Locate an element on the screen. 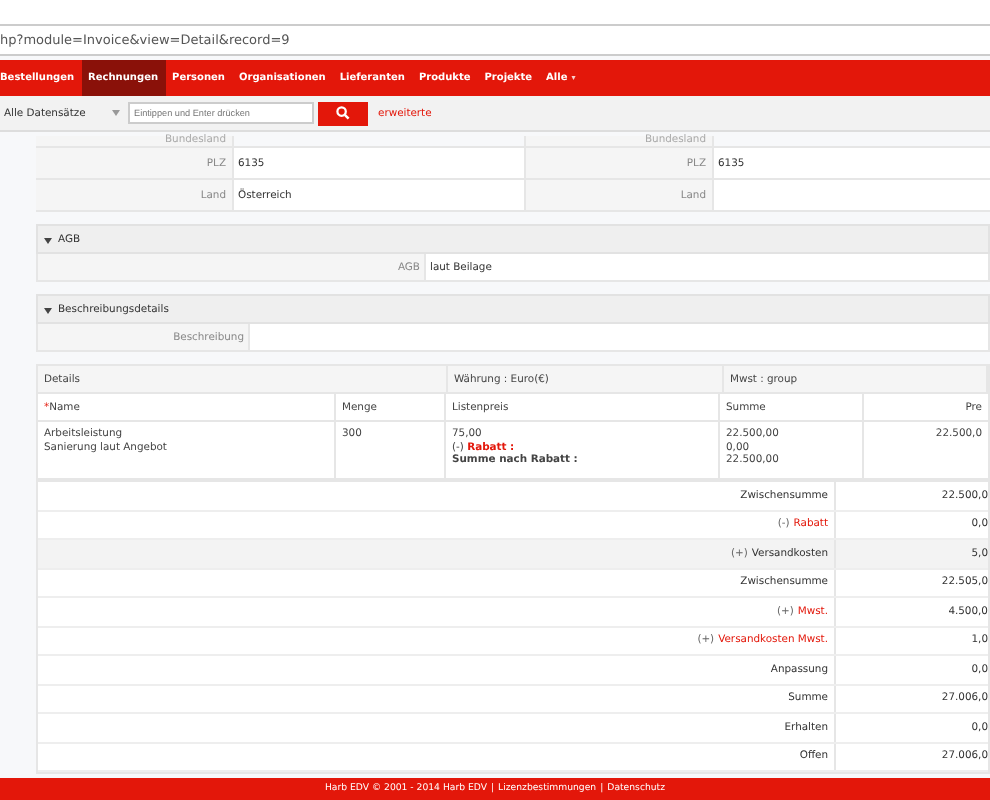 The width and height of the screenshot is (990, 800). search-icon is located at coordinates (343, 113).